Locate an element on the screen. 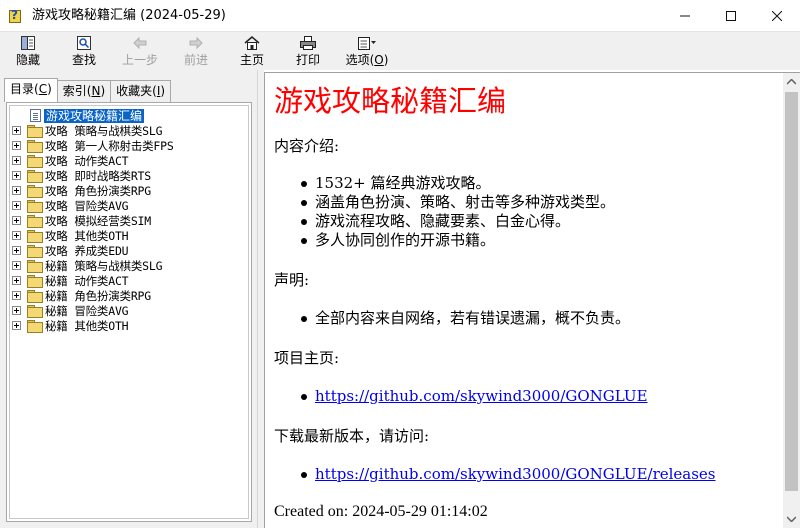 The height and width of the screenshot is (528, 800). options-icon is located at coordinates (367, 43).